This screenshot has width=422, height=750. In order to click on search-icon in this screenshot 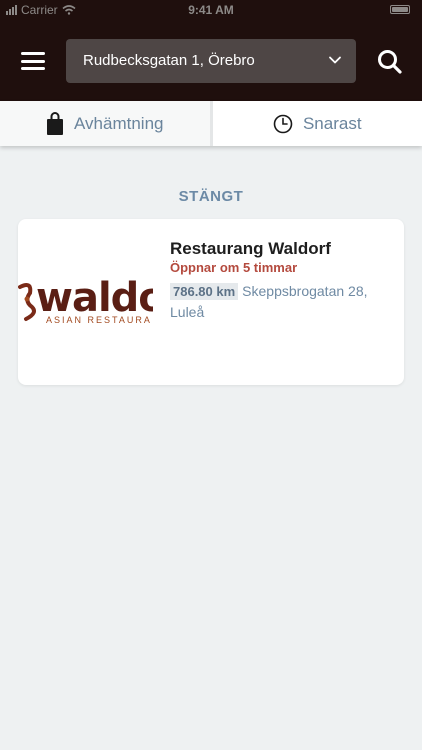, I will do `click(390, 62)`.